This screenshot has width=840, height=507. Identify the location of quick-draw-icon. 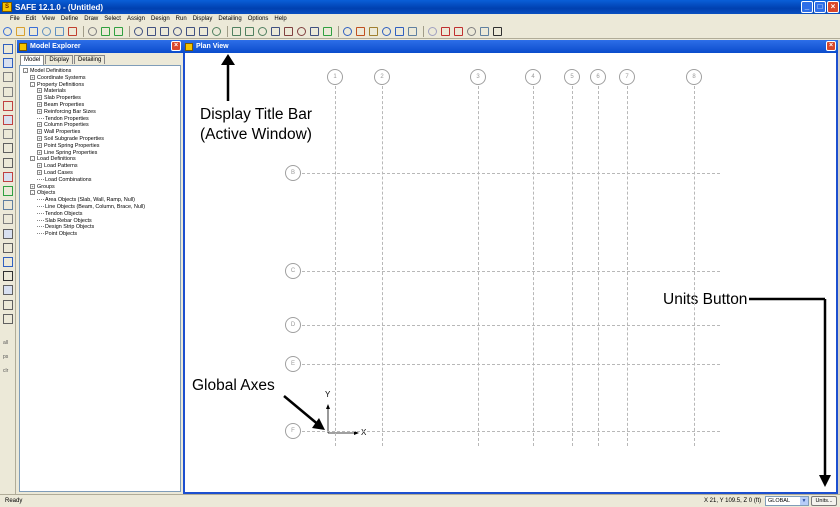
(8, 191).